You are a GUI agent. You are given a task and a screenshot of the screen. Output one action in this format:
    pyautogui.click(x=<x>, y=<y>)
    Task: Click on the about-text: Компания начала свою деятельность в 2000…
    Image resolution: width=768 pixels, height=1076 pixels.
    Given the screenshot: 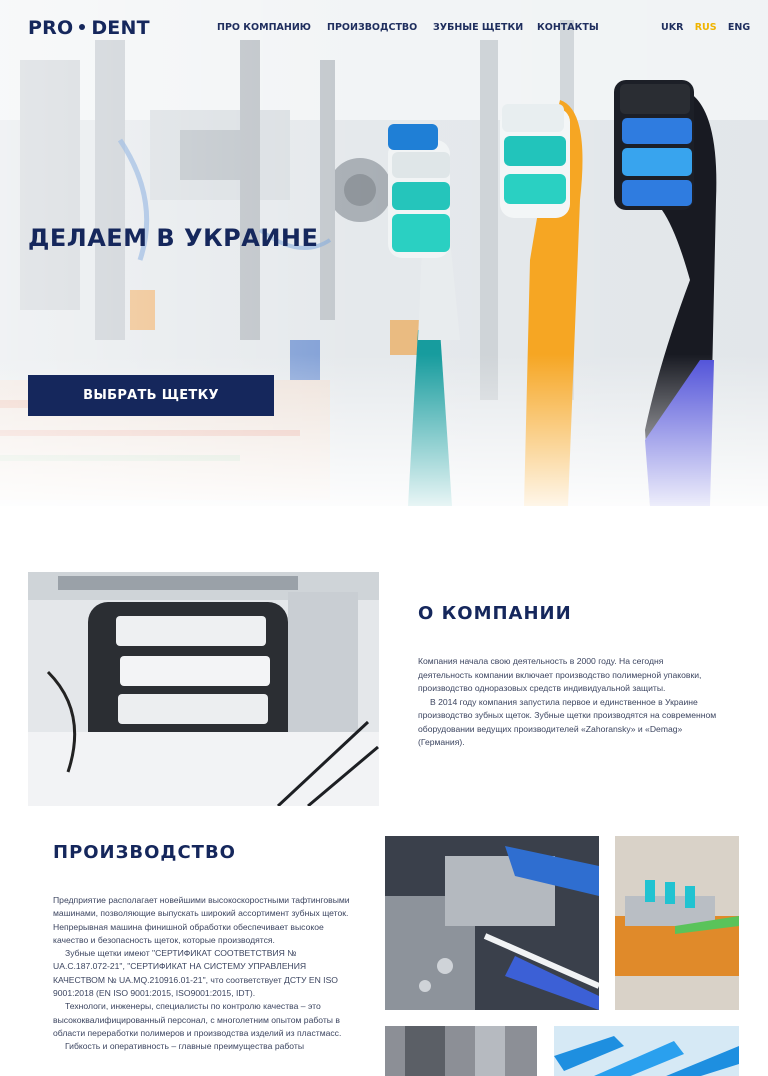 What is the action you would take?
    pyautogui.click(x=568, y=702)
    